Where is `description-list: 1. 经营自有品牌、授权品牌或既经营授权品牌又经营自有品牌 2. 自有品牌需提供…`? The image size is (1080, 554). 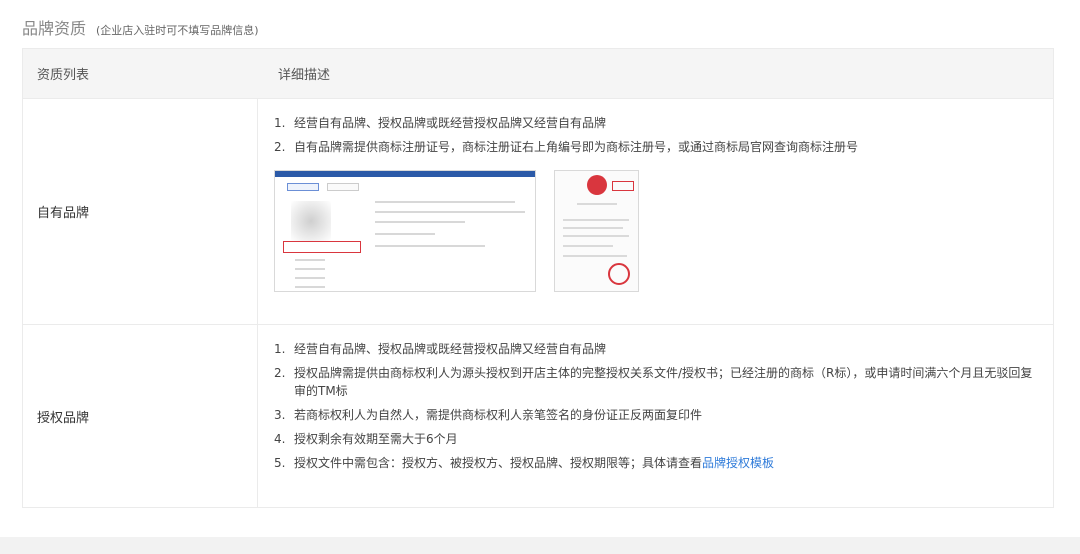
description-list: 1. 经营自有品牌、授权品牌或既经营授权品牌又经营自有品牌 2. 自有品牌需提供… is located at coordinates (653, 135).